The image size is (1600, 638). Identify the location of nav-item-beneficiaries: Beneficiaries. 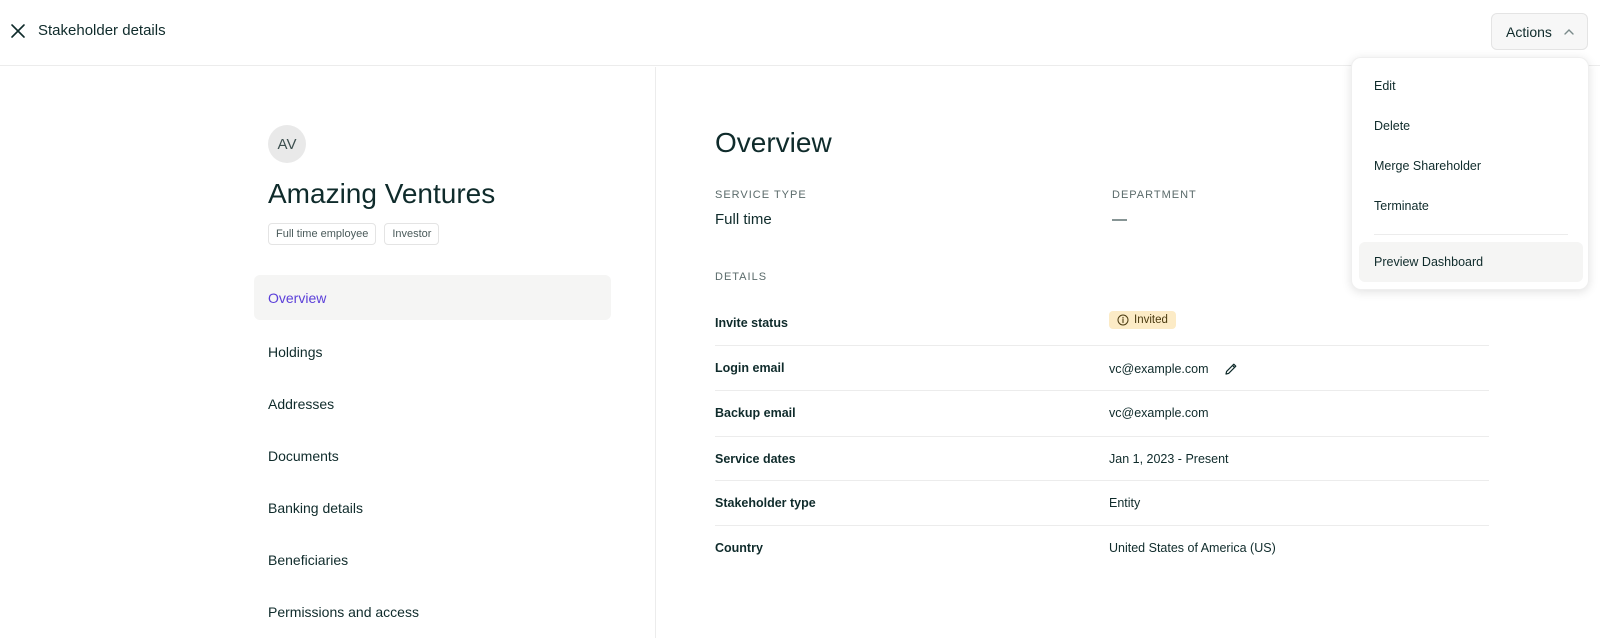
(432, 560).